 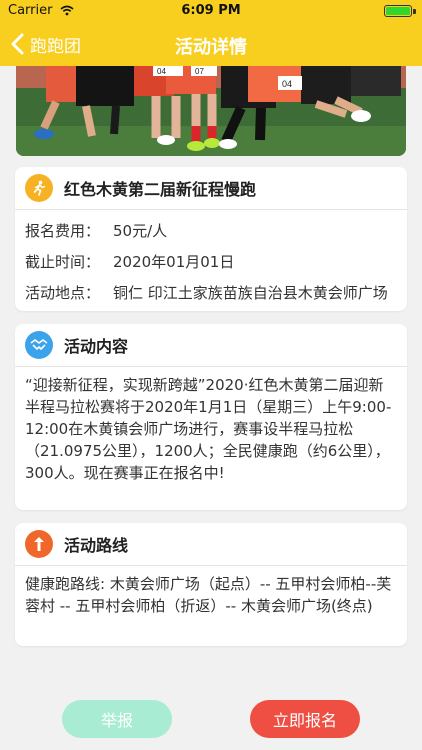 I want to click on navigation-bar: 跑跑团 活动详情, so click(x=211, y=44).